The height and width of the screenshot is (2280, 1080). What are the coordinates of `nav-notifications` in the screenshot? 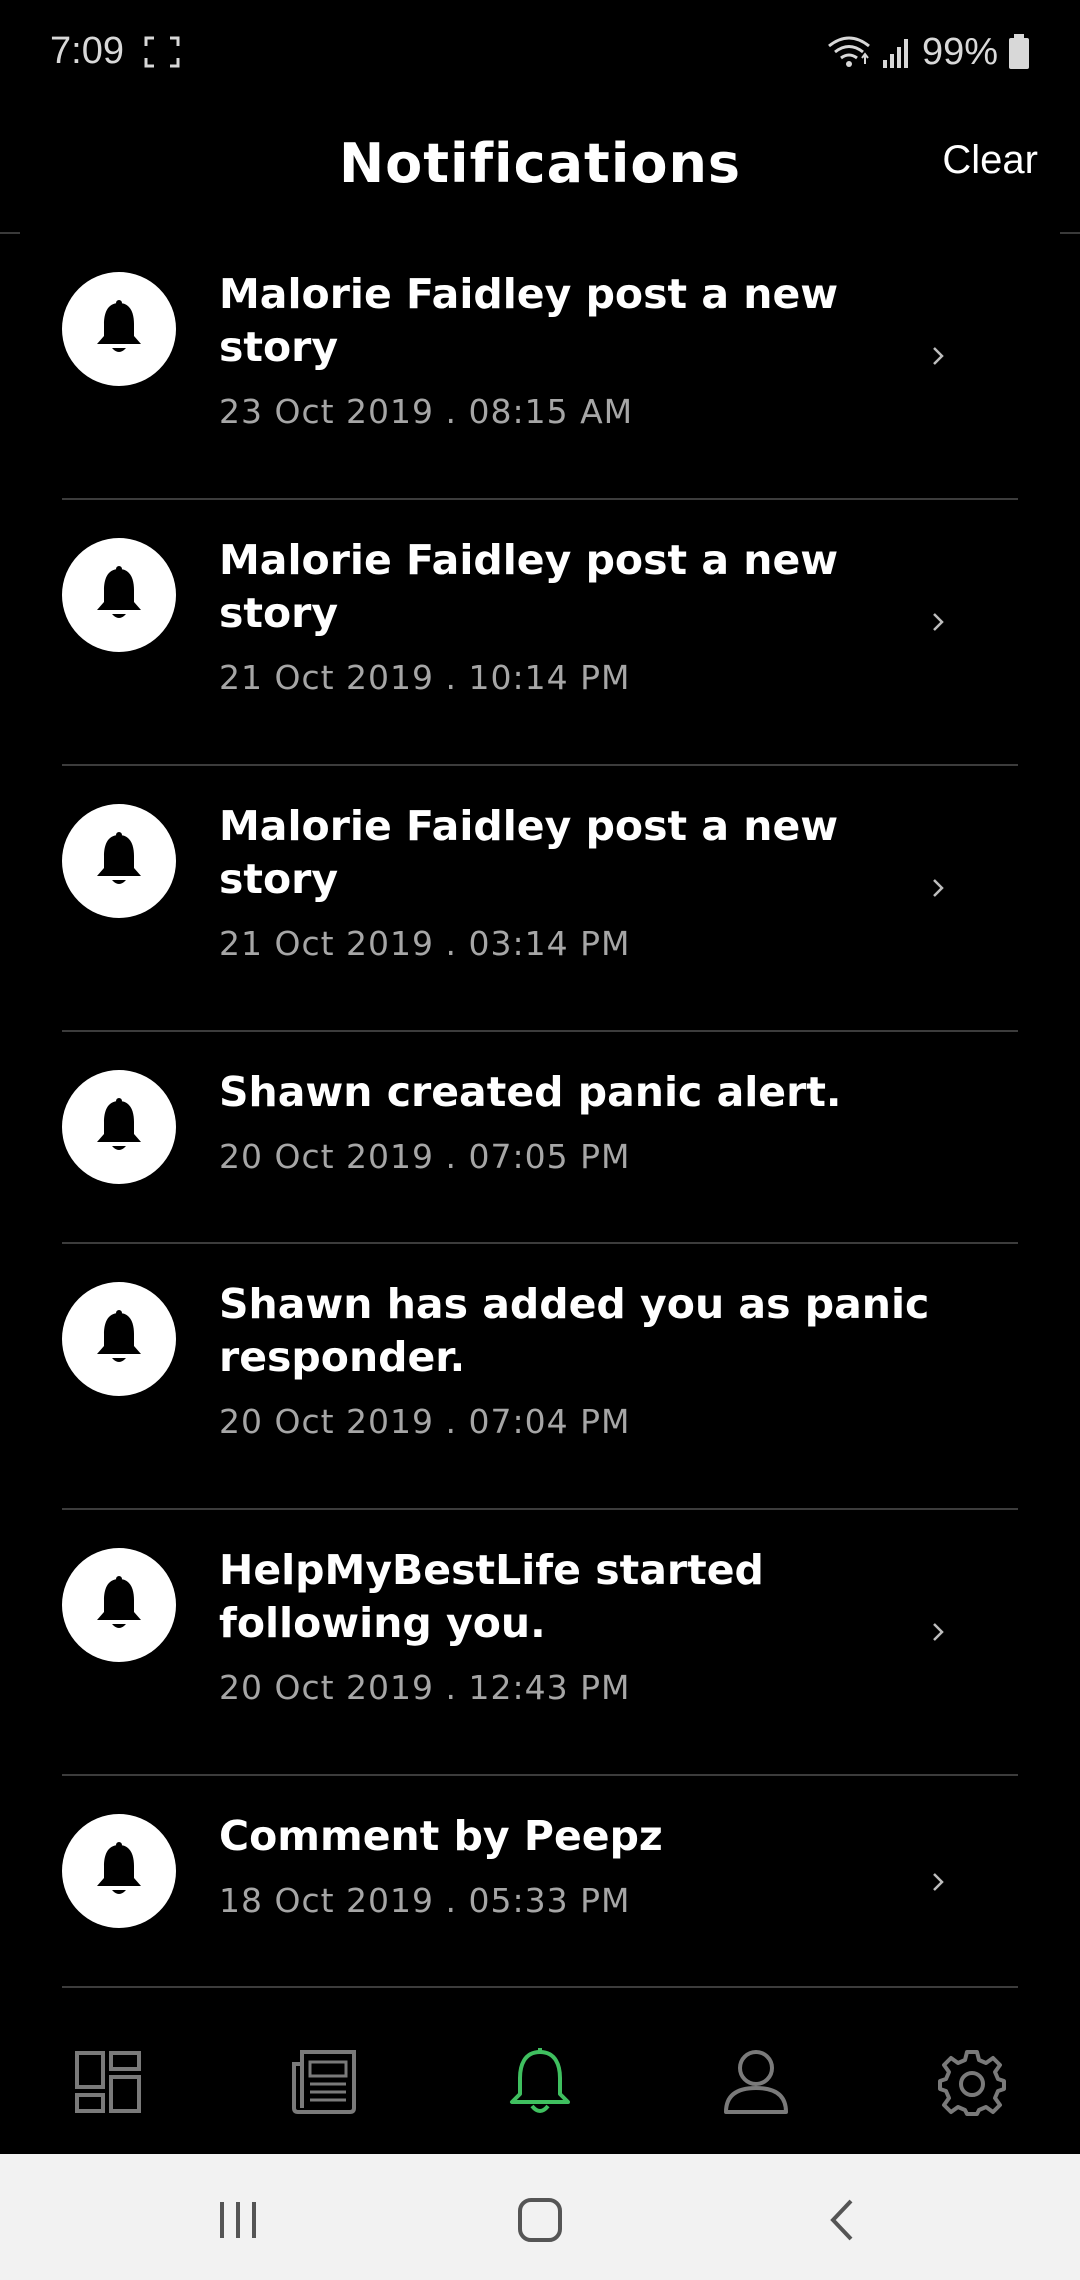 It's located at (540, 2082).